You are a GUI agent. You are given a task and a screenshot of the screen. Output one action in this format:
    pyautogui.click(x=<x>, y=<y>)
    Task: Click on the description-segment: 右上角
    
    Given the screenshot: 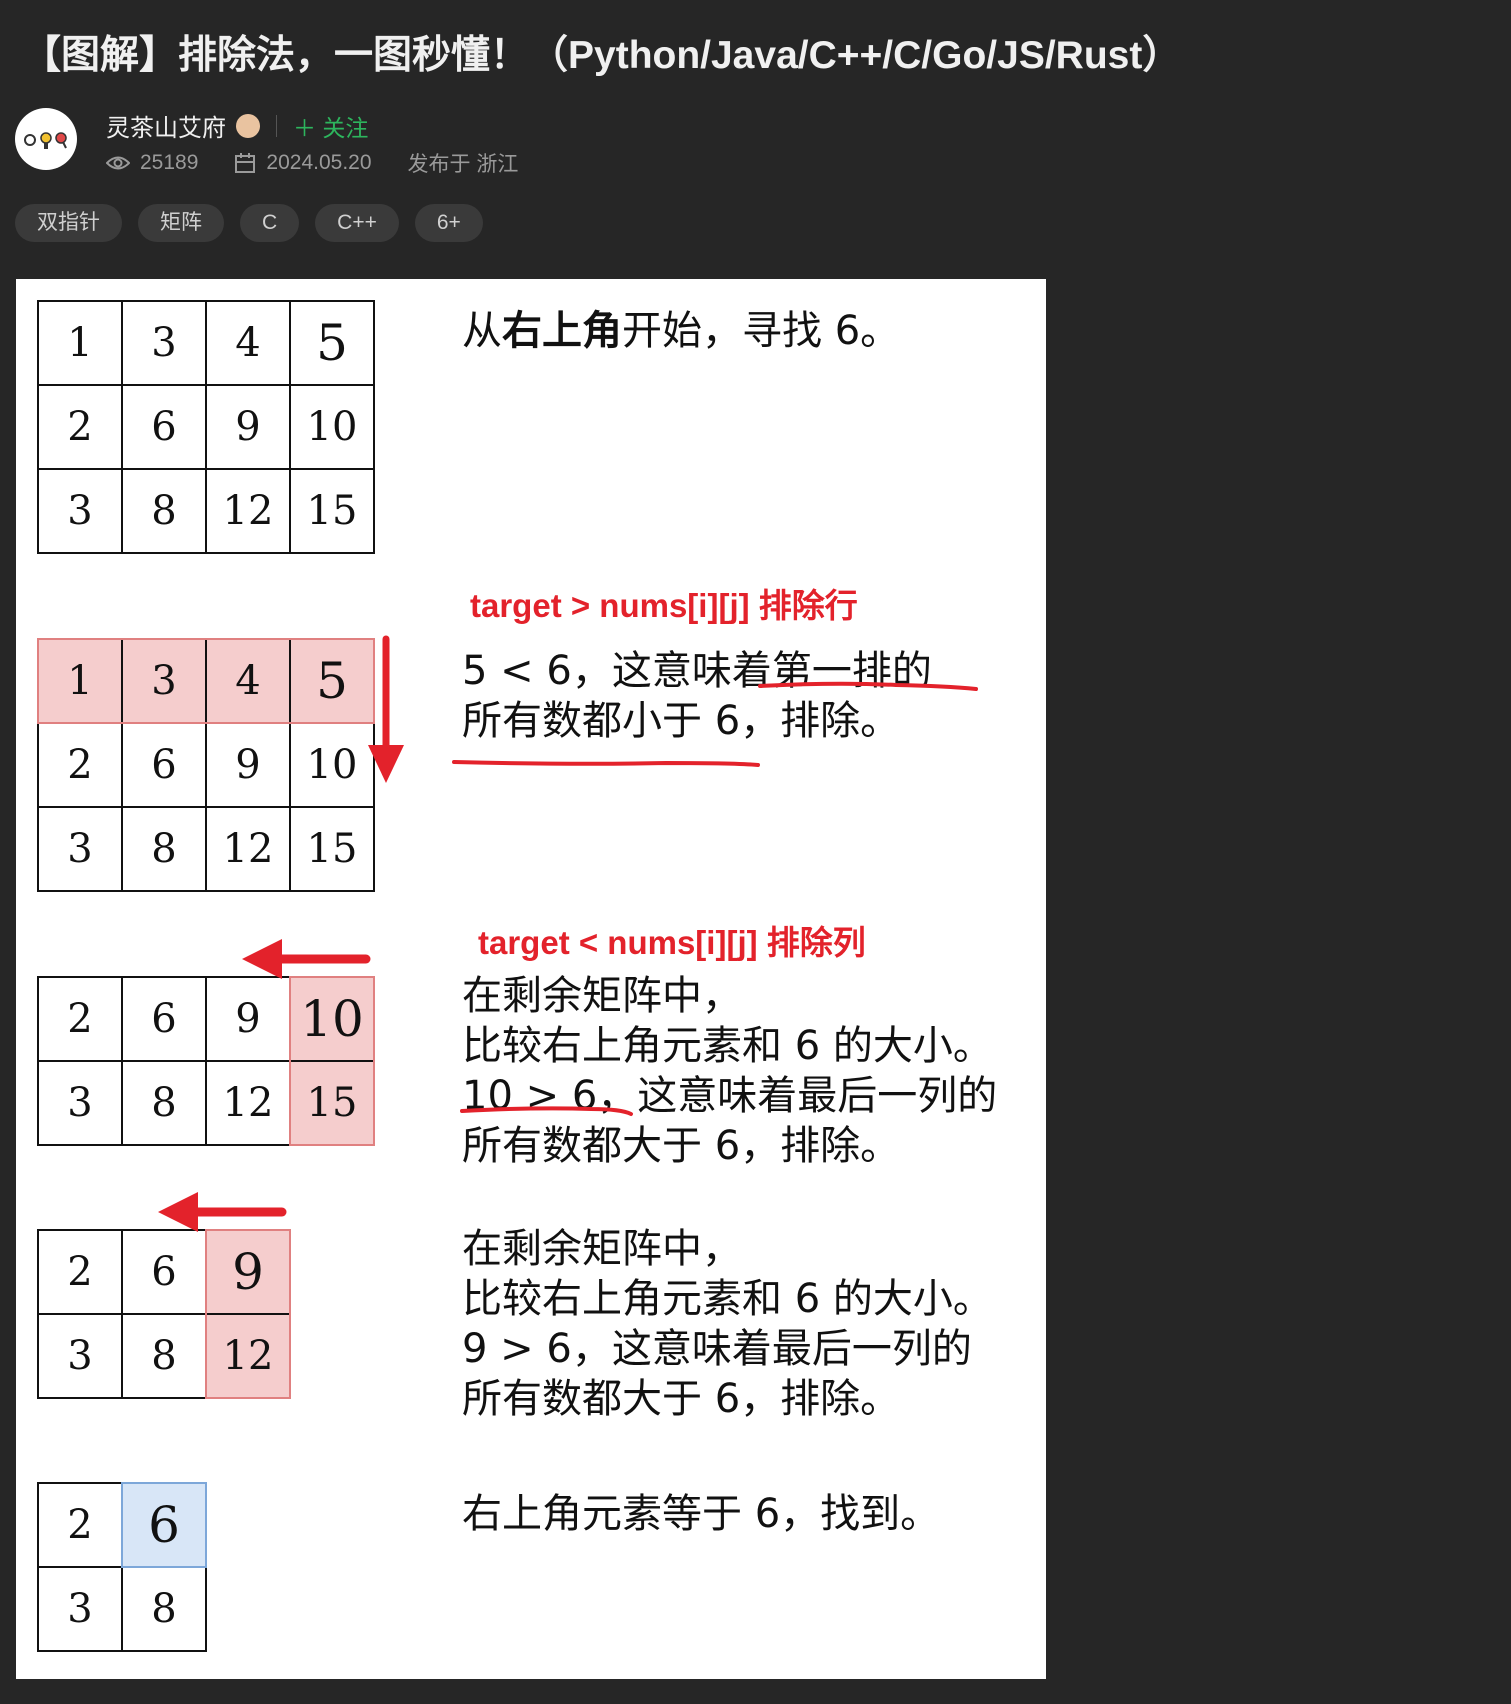 What is the action you would take?
    pyautogui.click(x=562, y=331)
    